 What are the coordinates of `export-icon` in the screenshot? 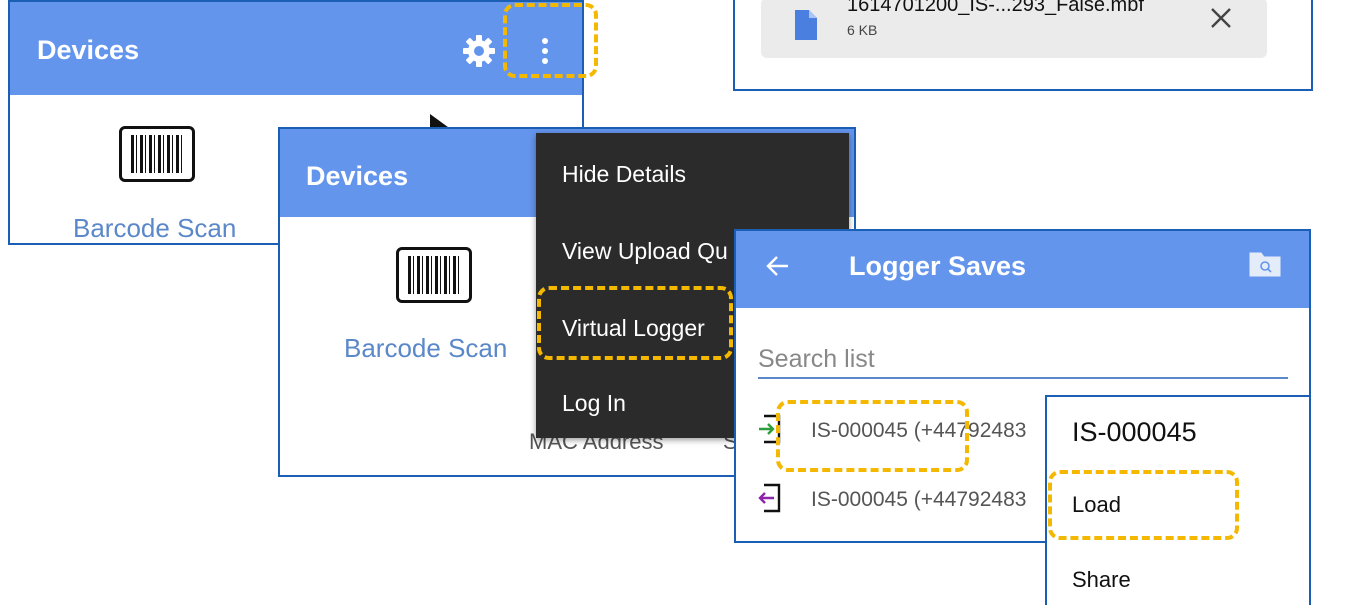 It's located at (770, 498).